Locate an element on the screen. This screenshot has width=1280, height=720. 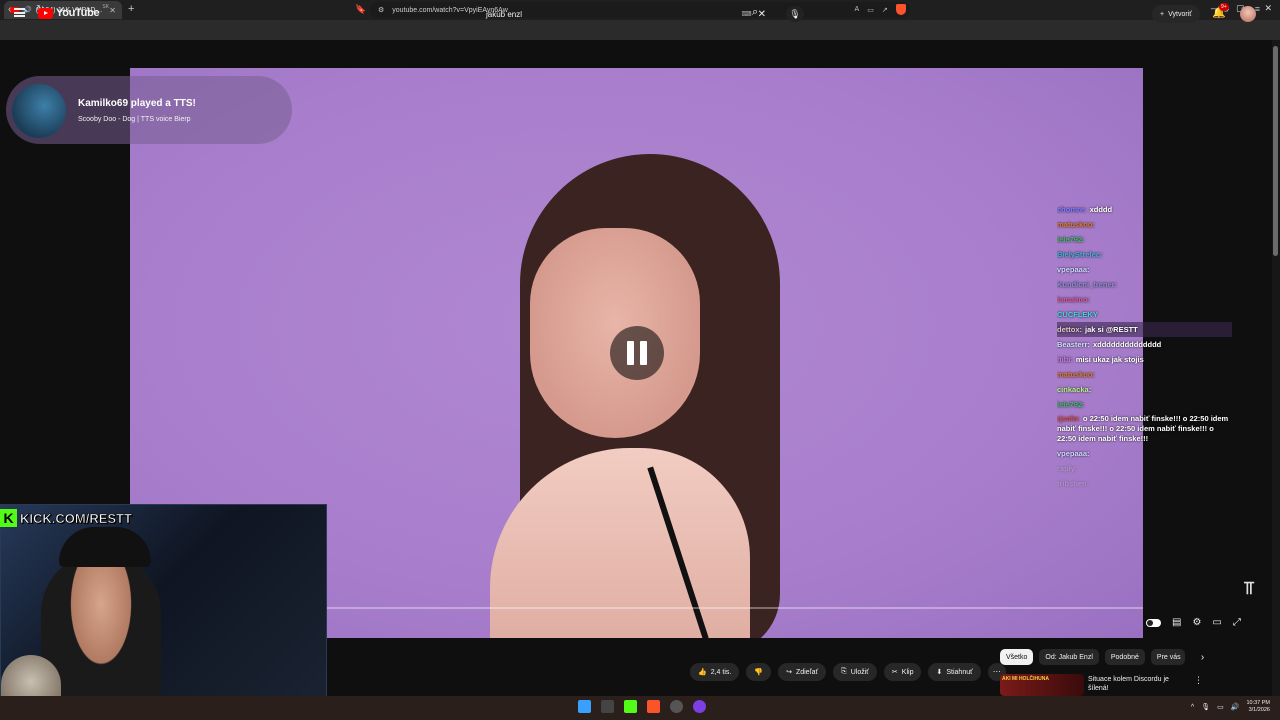
new-tab-button: + is located at coordinates (131, 9).